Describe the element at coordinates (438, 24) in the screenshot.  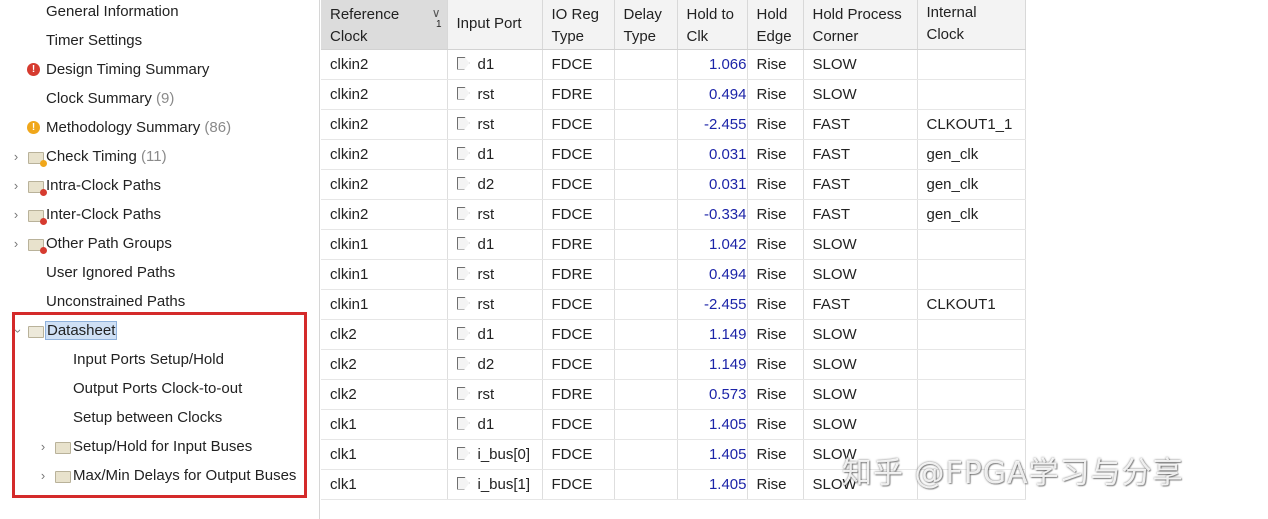
I see `sort-index: 1` at that location.